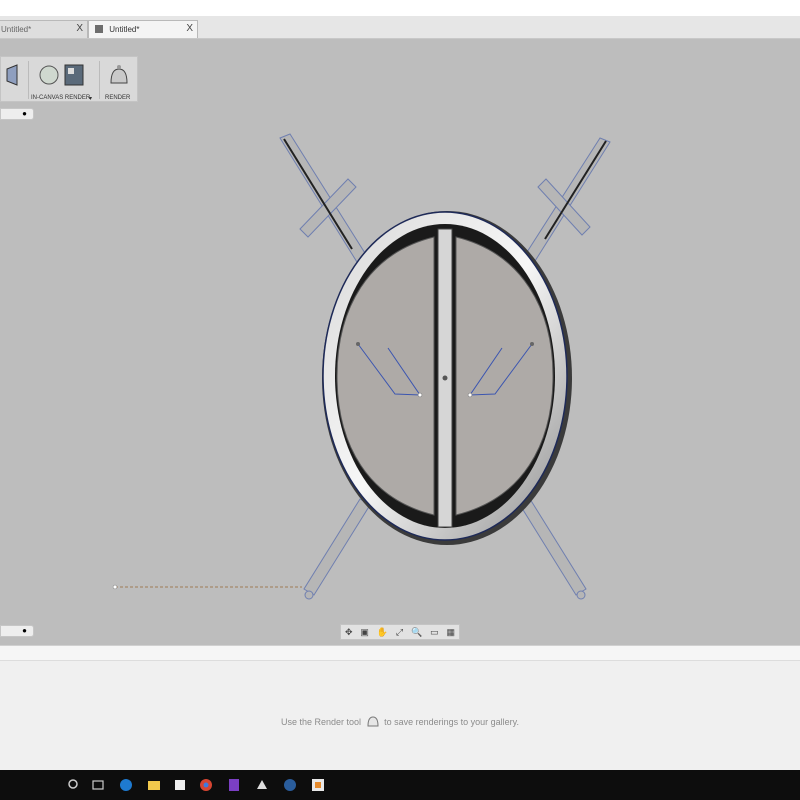 Image resolution: width=800 pixels, height=800 pixels. I want to click on render-button: RENDER, so click(119, 81).